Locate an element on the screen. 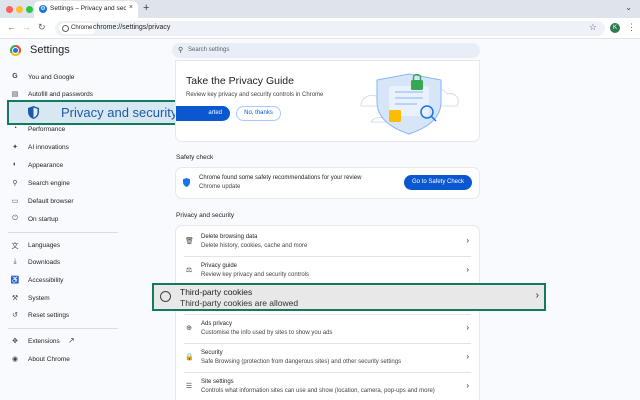  chrome-icon: ◉ is located at coordinates (15, 359).